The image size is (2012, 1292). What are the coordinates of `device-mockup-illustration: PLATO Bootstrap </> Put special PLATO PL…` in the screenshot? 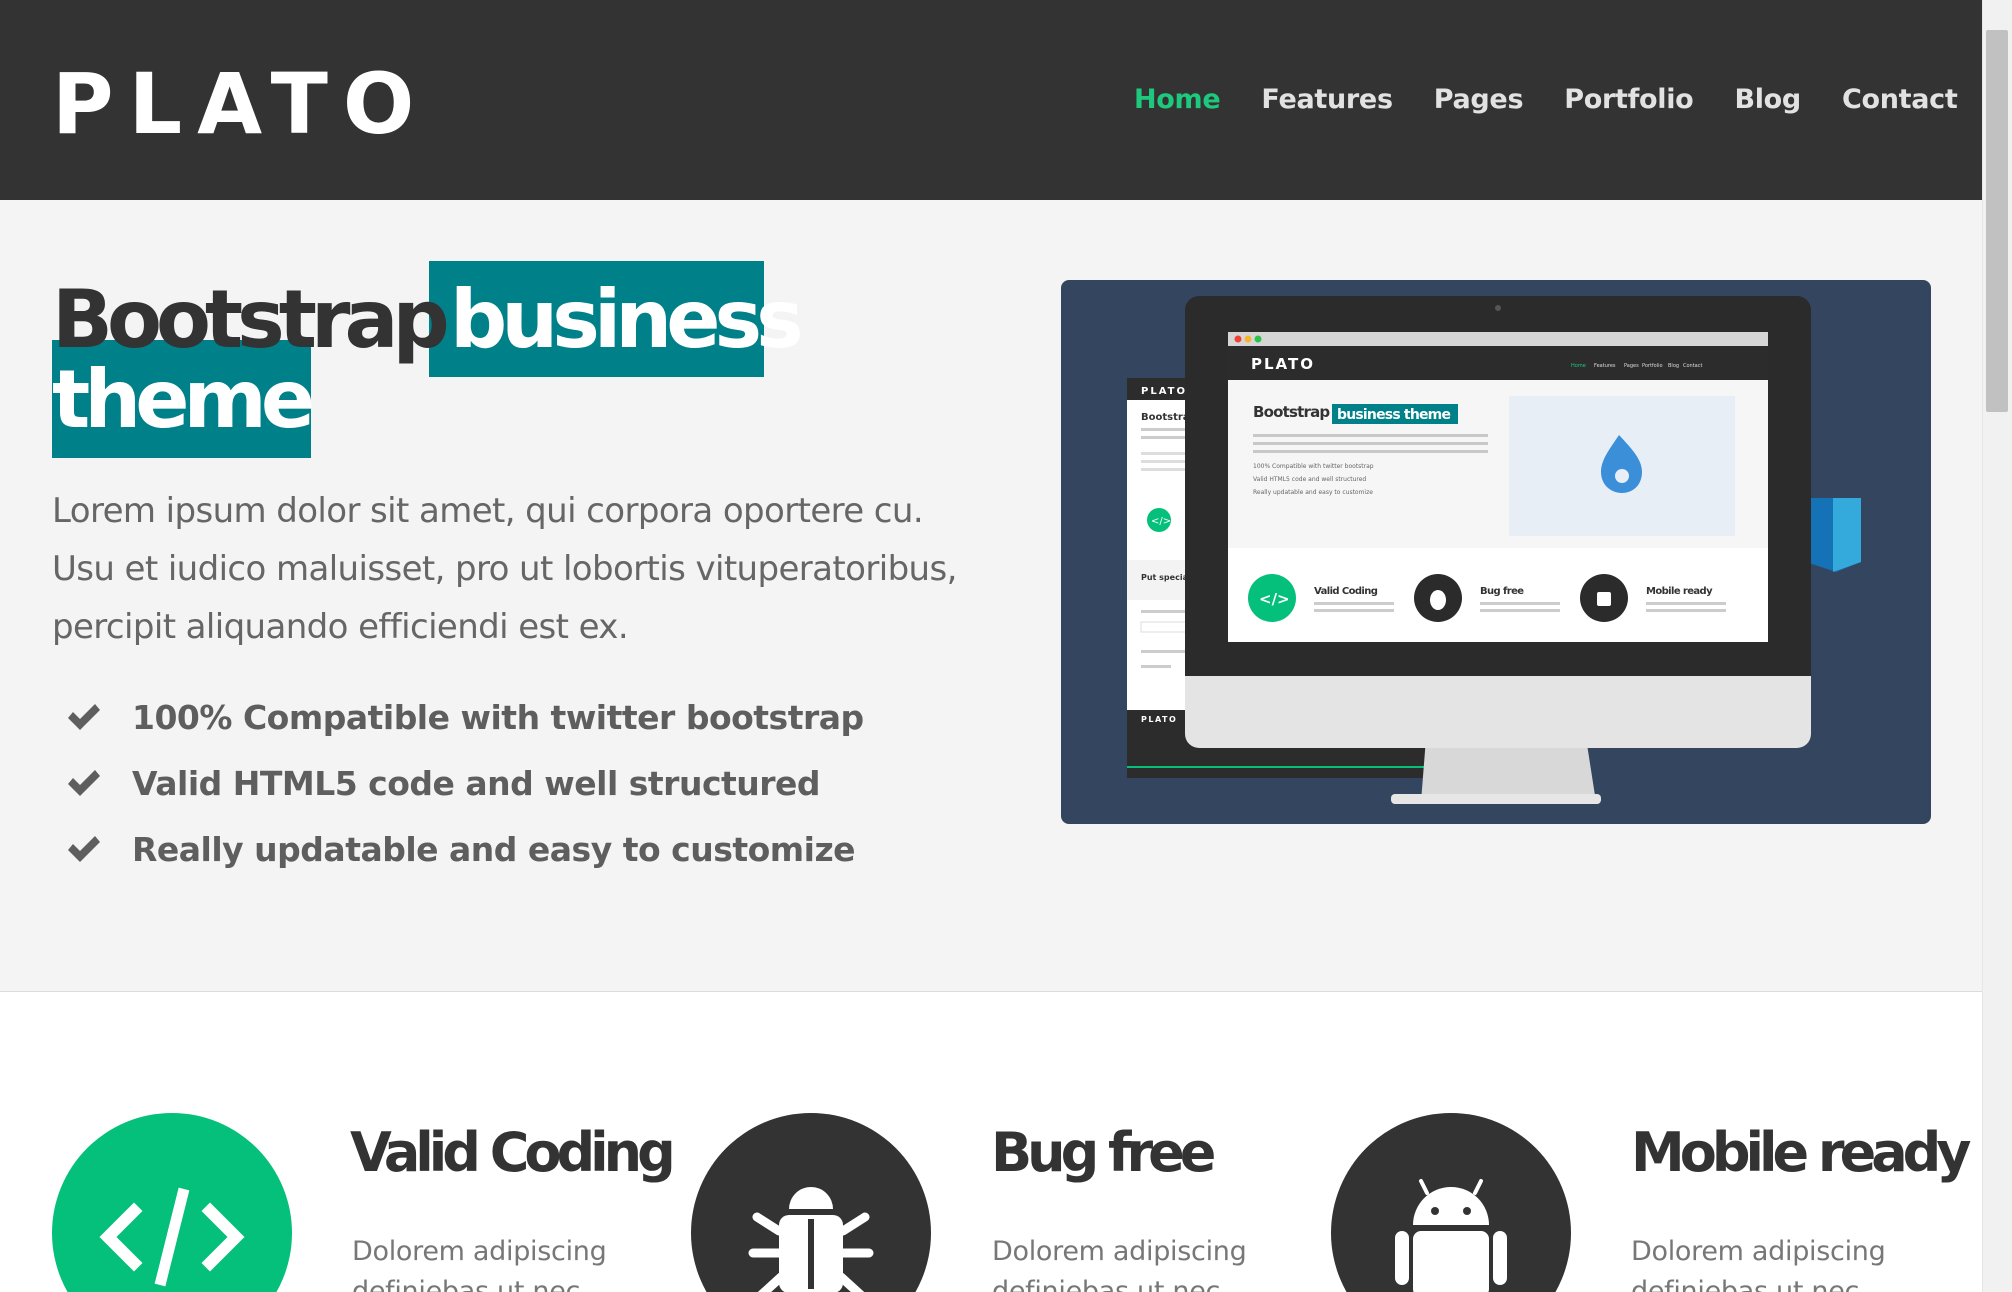 It's located at (1494, 550).